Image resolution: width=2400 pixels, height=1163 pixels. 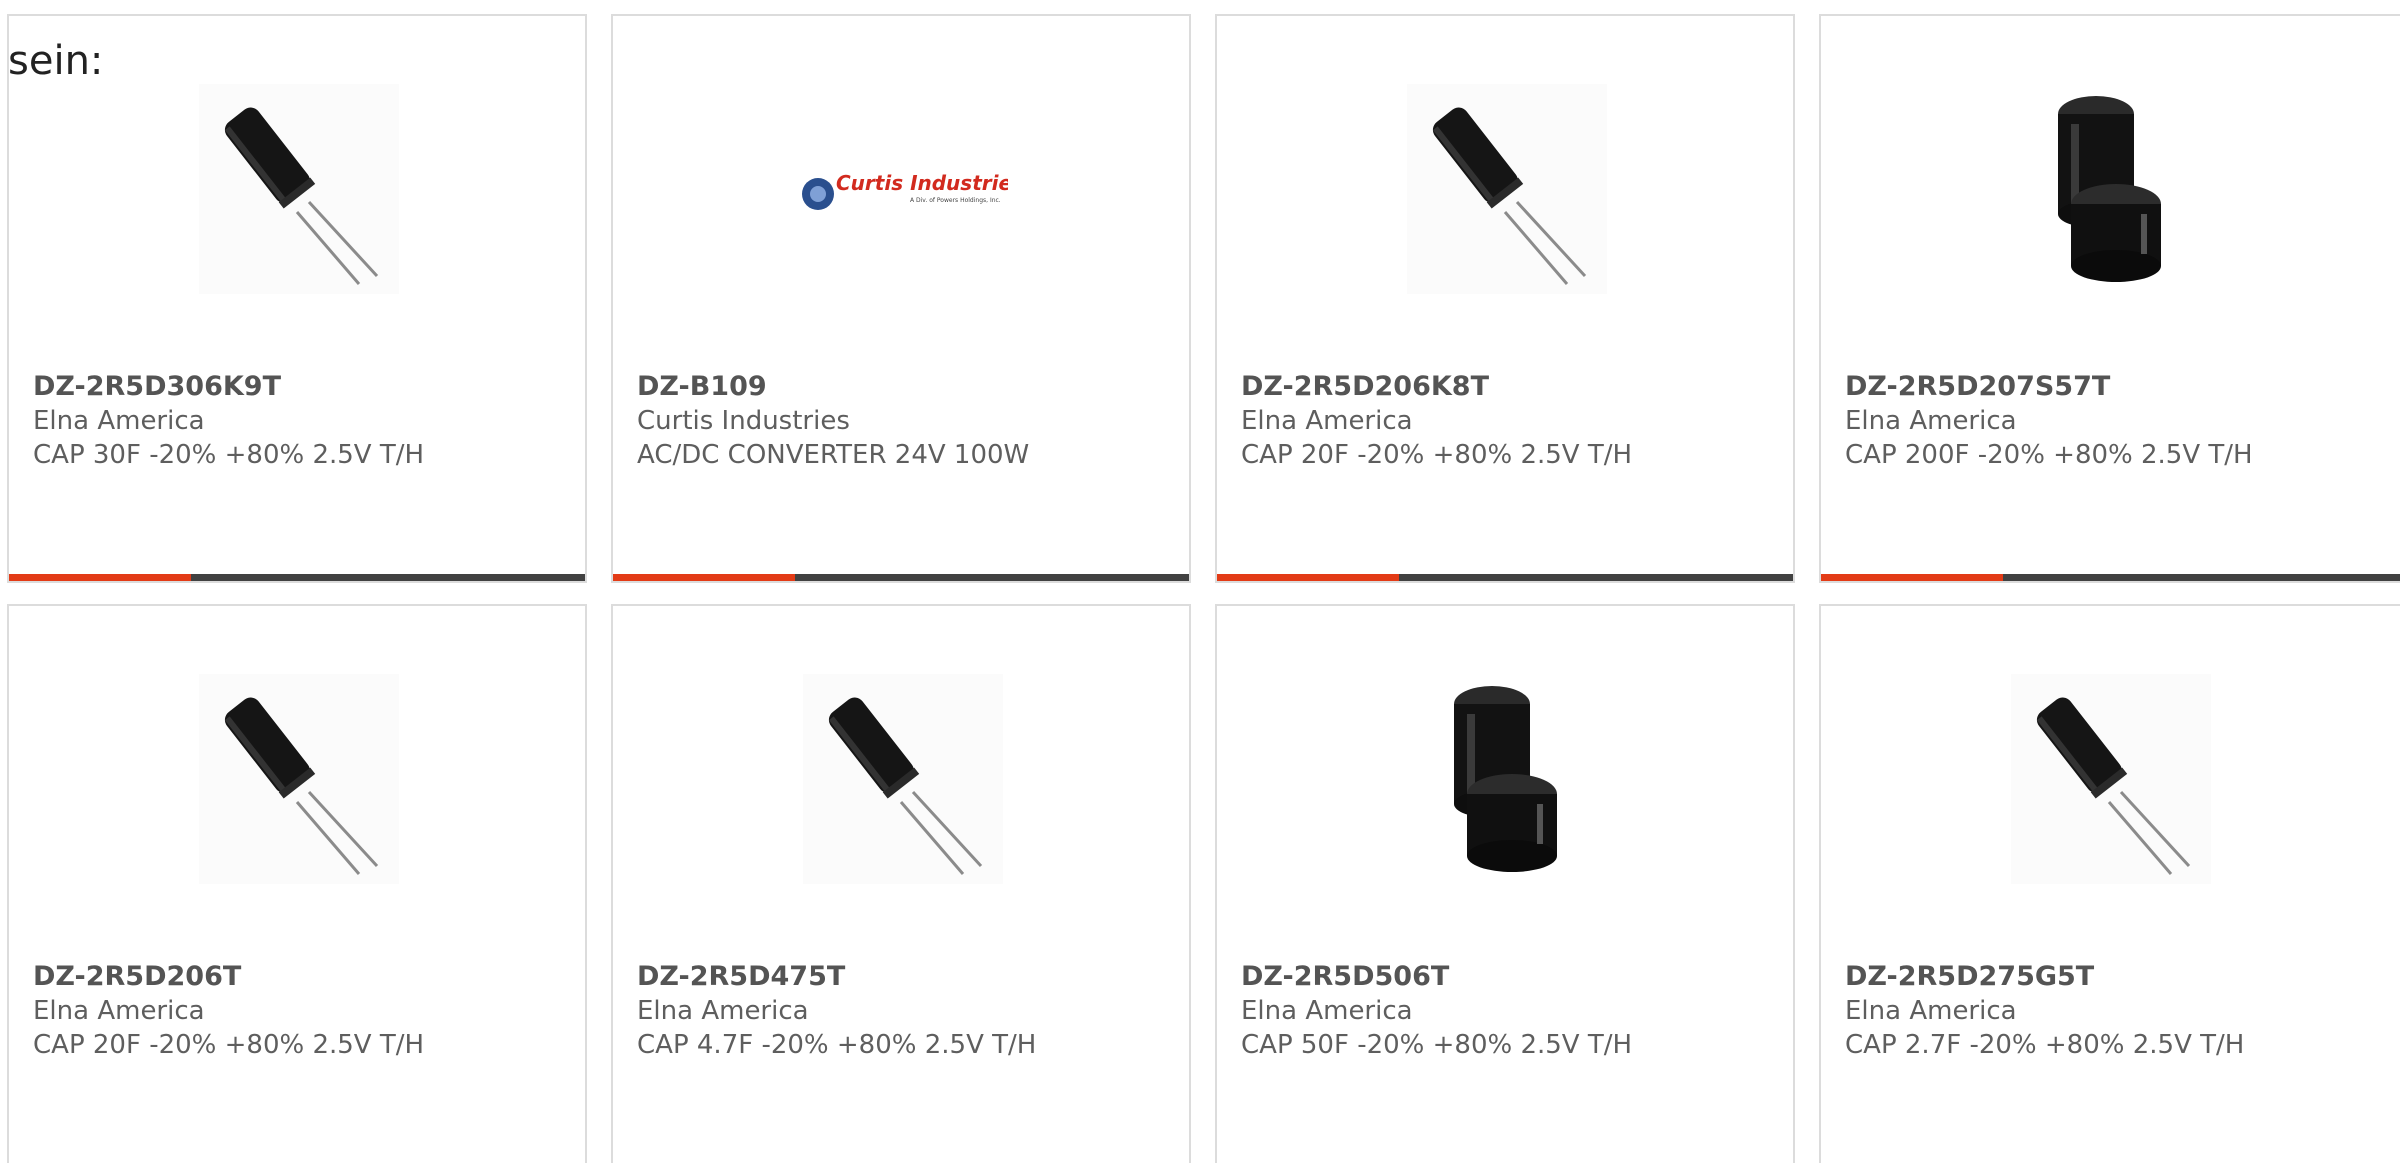 I want to click on product-description: CAP 50F -20% +80% 2.5V T/H, so click(x=1437, y=1045).